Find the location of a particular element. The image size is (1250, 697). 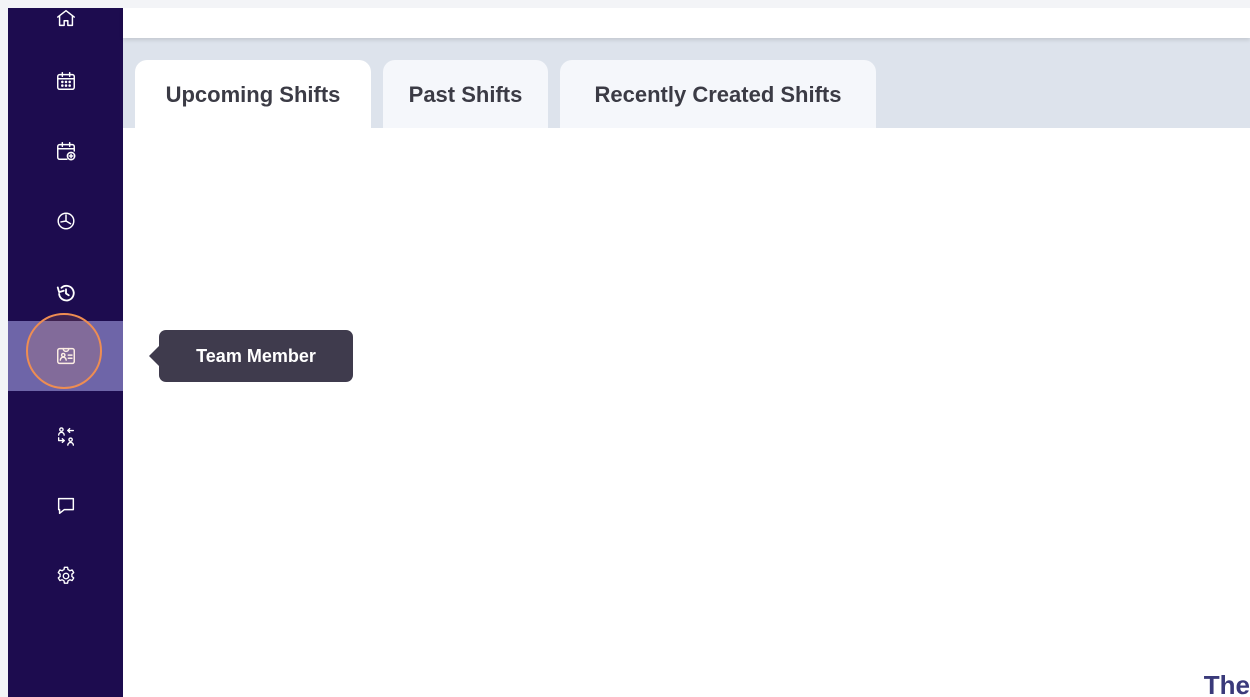

calendar-add-icon is located at coordinates (65, 151).